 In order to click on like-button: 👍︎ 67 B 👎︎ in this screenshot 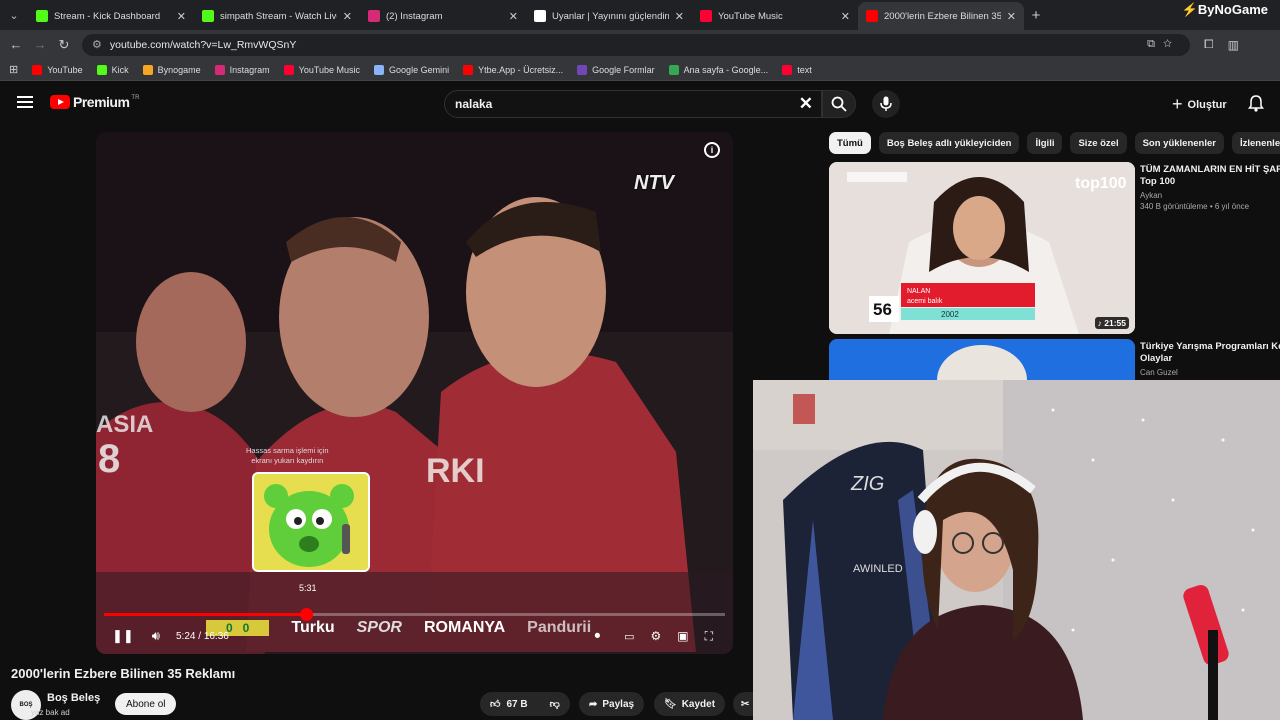, I will do `click(525, 704)`.